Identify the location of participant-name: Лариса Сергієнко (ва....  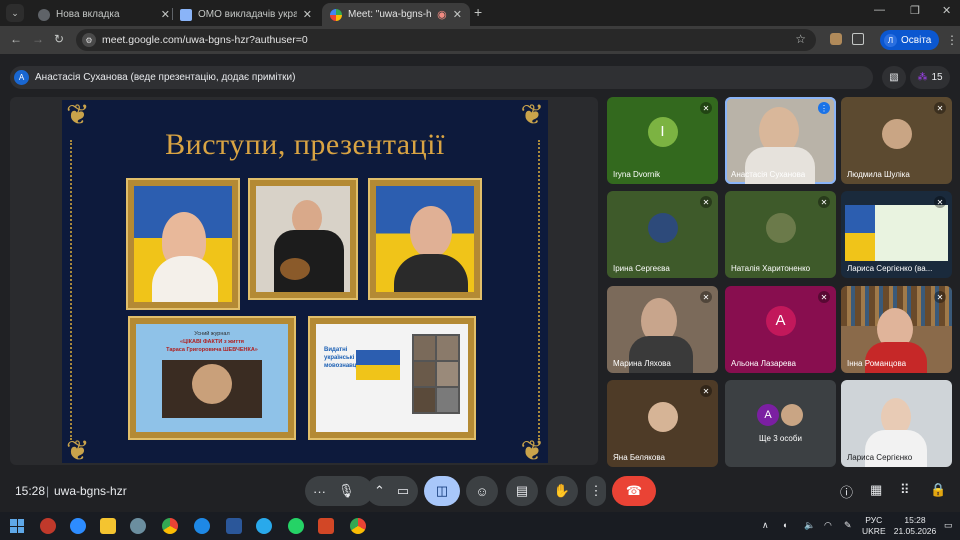
(890, 268).